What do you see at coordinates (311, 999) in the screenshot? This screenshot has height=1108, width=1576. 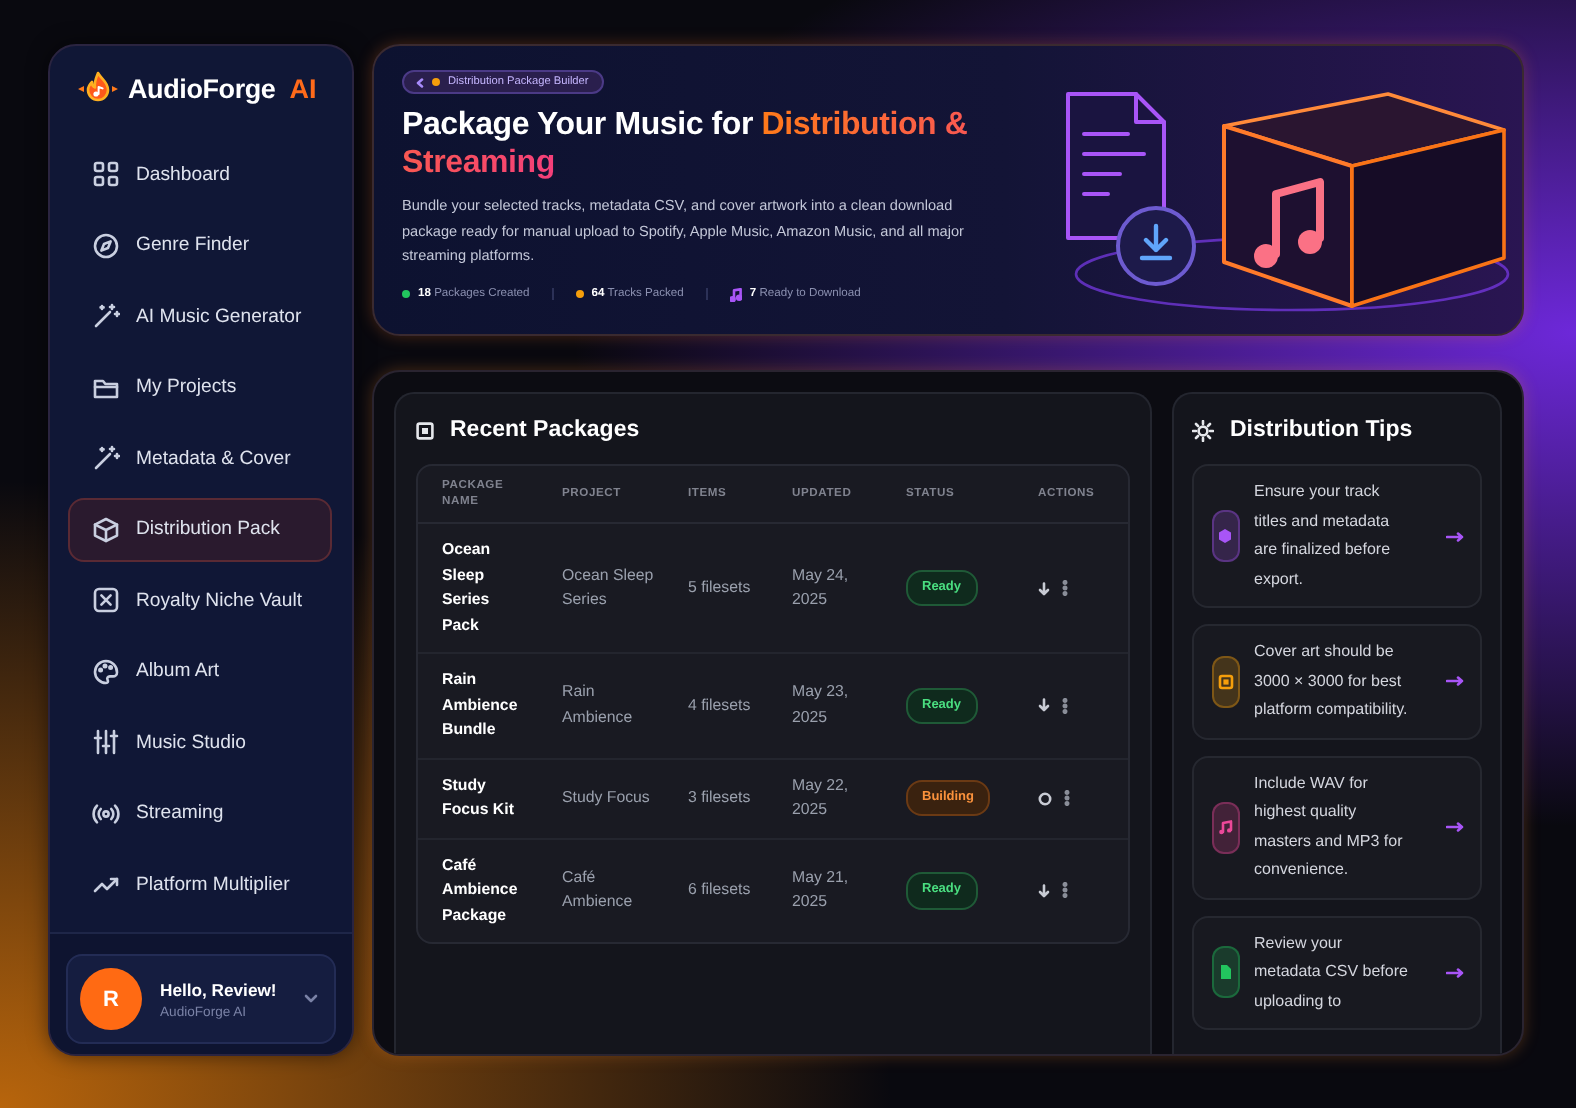 I see `chevron-down-icon` at bounding box center [311, 999].